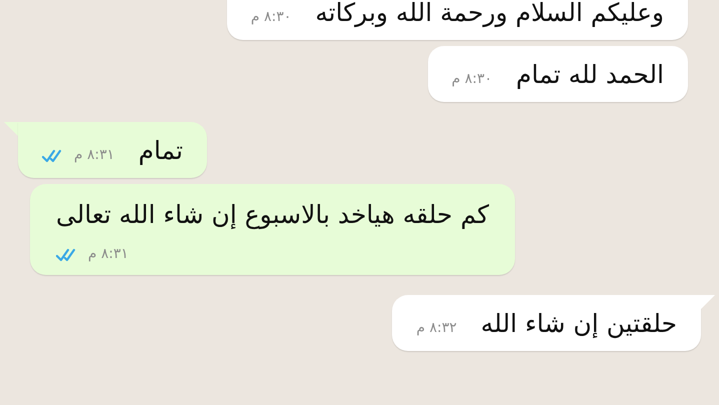 The image size is (719, 405). I want to click on message-bubble: وعليكم السلام ورحمة الله وبركاته ٨:٣٠ م, so click(457, 20).